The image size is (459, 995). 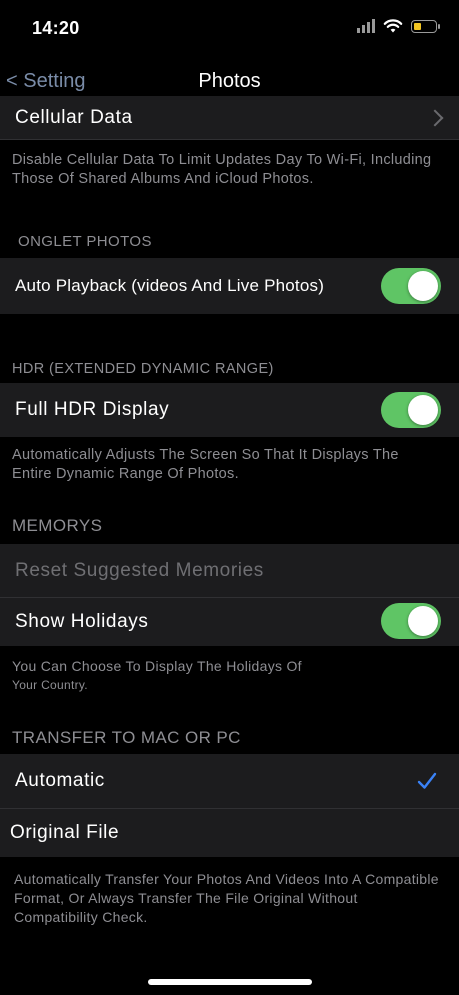 I want to click on show-holidays-toggle, so click(x=411, y=621).